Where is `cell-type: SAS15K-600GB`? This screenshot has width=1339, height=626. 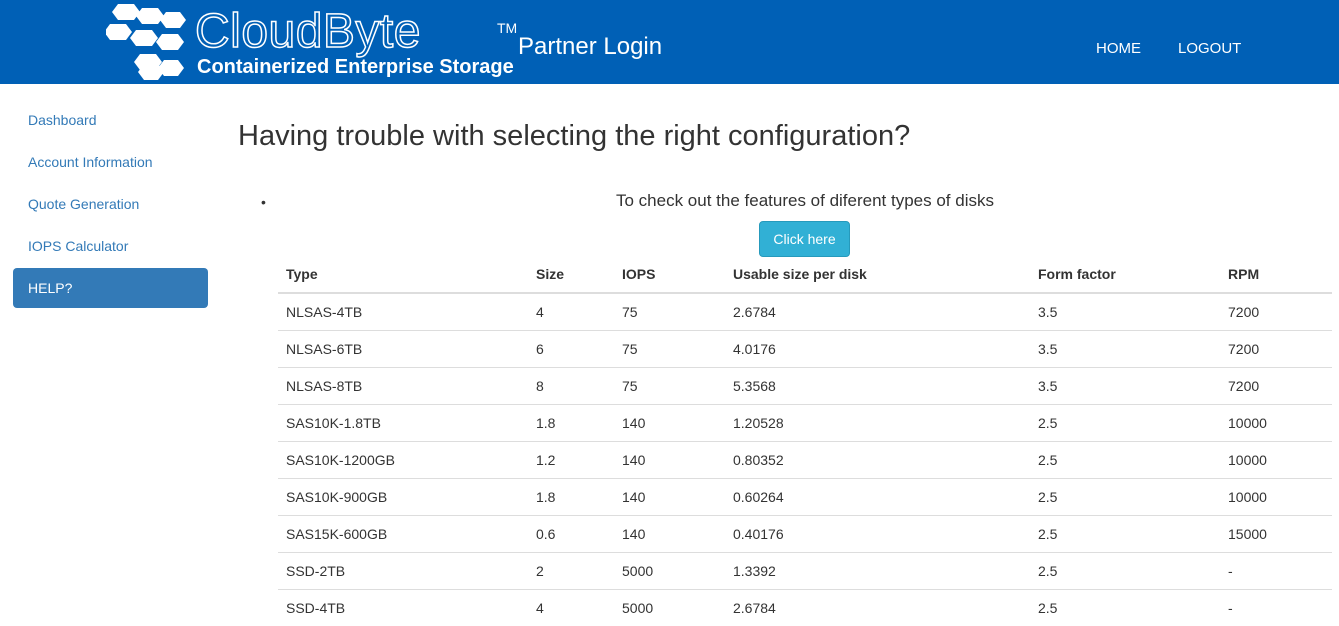 cell-type: SAS15K-600GB is located at coordinates (403, 533).